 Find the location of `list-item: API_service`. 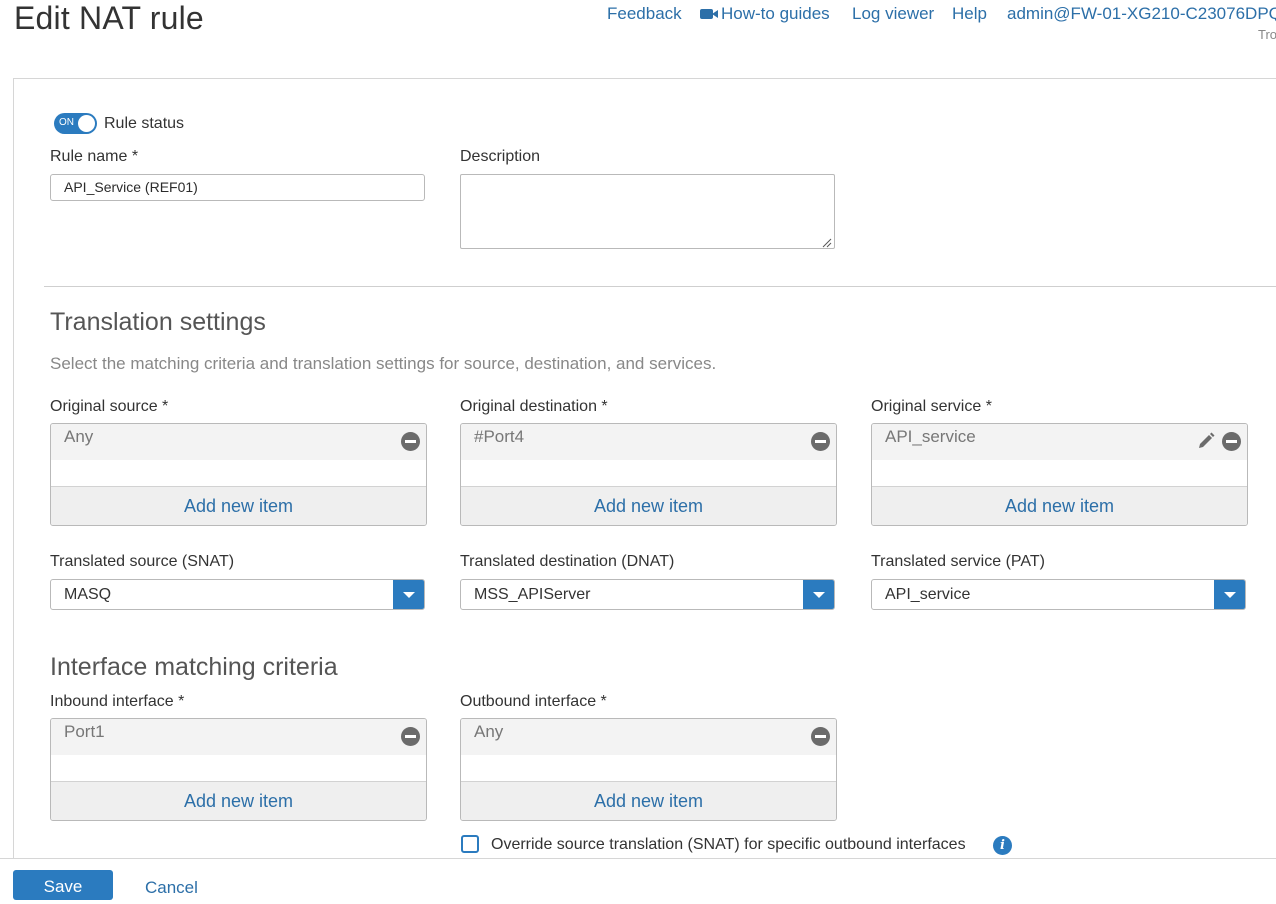

list-item: API_service is located at coordinates (1059, 442).